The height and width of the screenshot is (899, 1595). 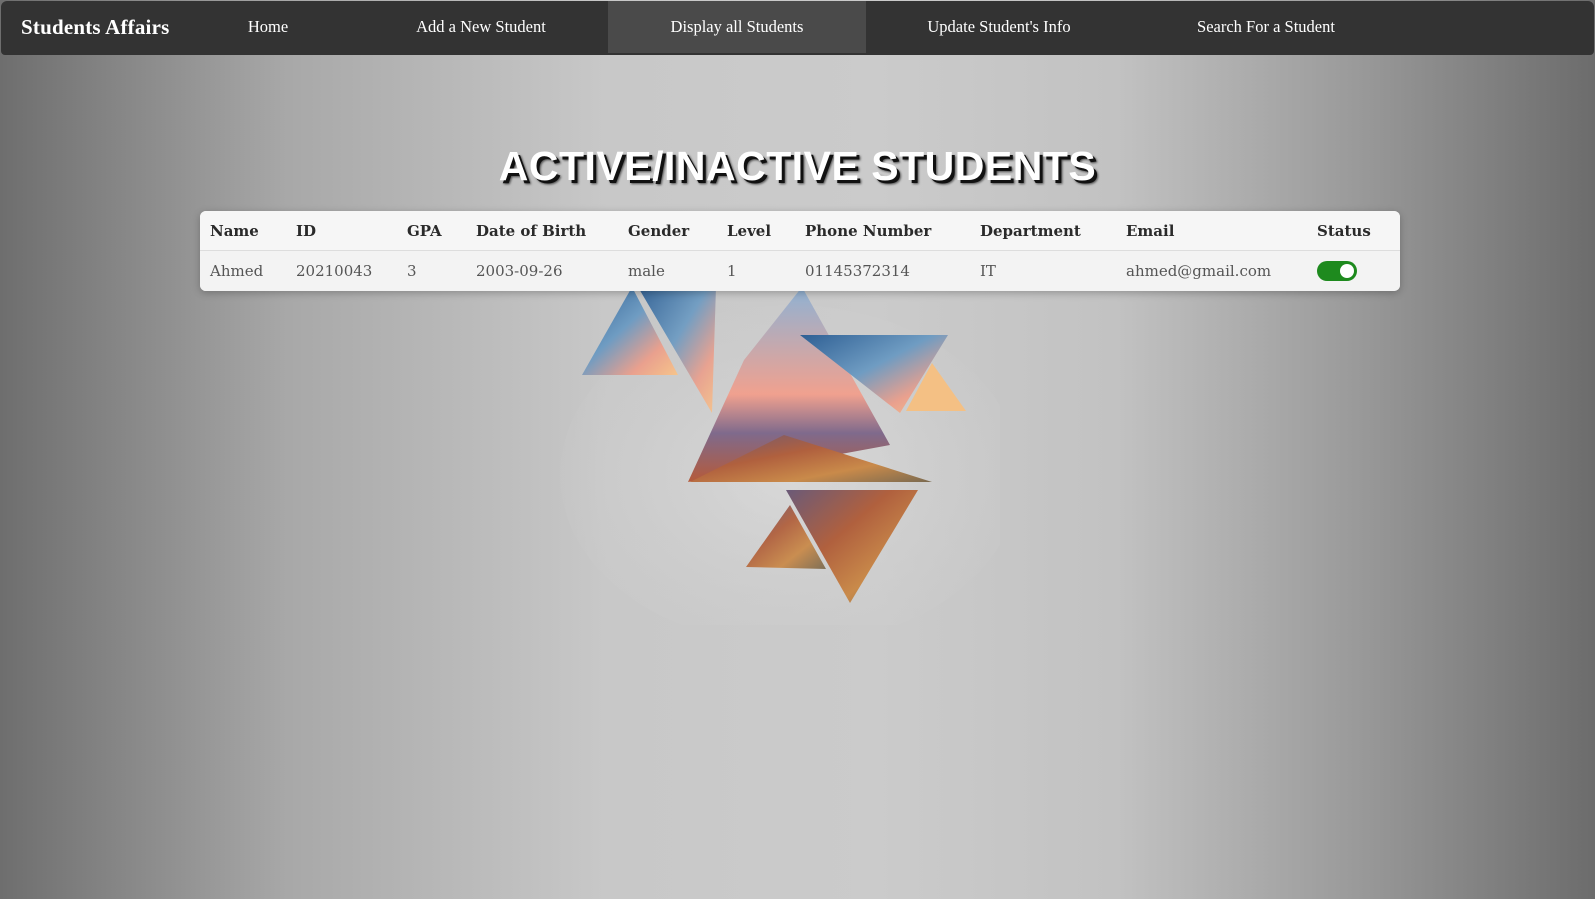 What do you see at coordinates (1266, 27) in the screenshot?
I see `nav-search-student: Search For a Student` at bounding box center [1266, 27].